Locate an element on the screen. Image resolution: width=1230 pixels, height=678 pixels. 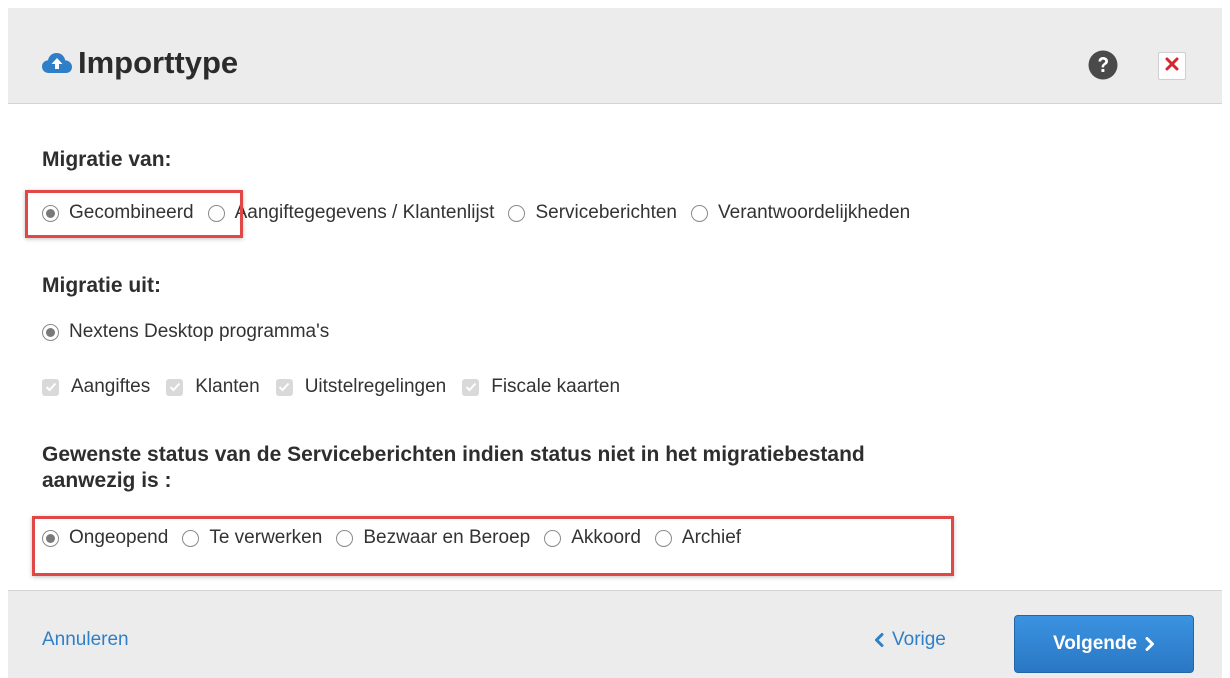
next-label: Volgende is located at coordinates (1095, 643).